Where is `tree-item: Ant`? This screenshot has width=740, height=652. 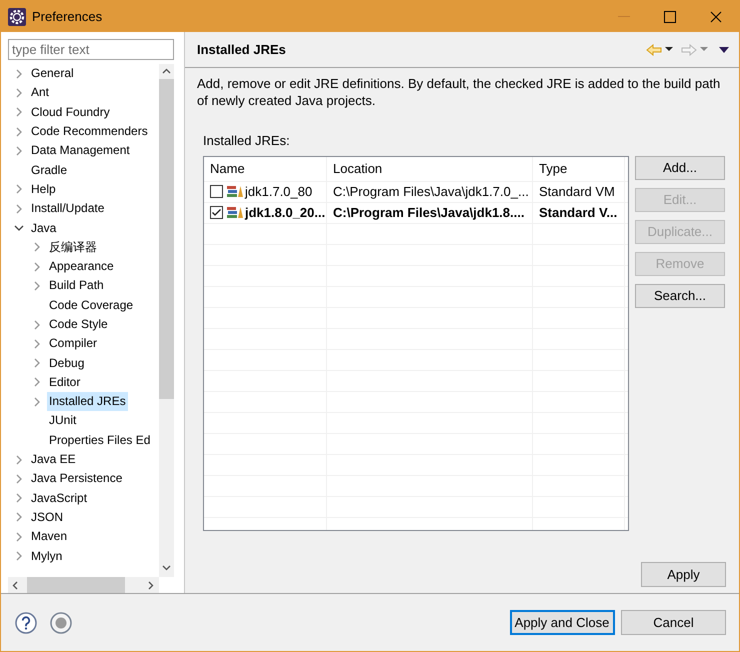
tree-item: Ant is located at coordinates (40, 92).